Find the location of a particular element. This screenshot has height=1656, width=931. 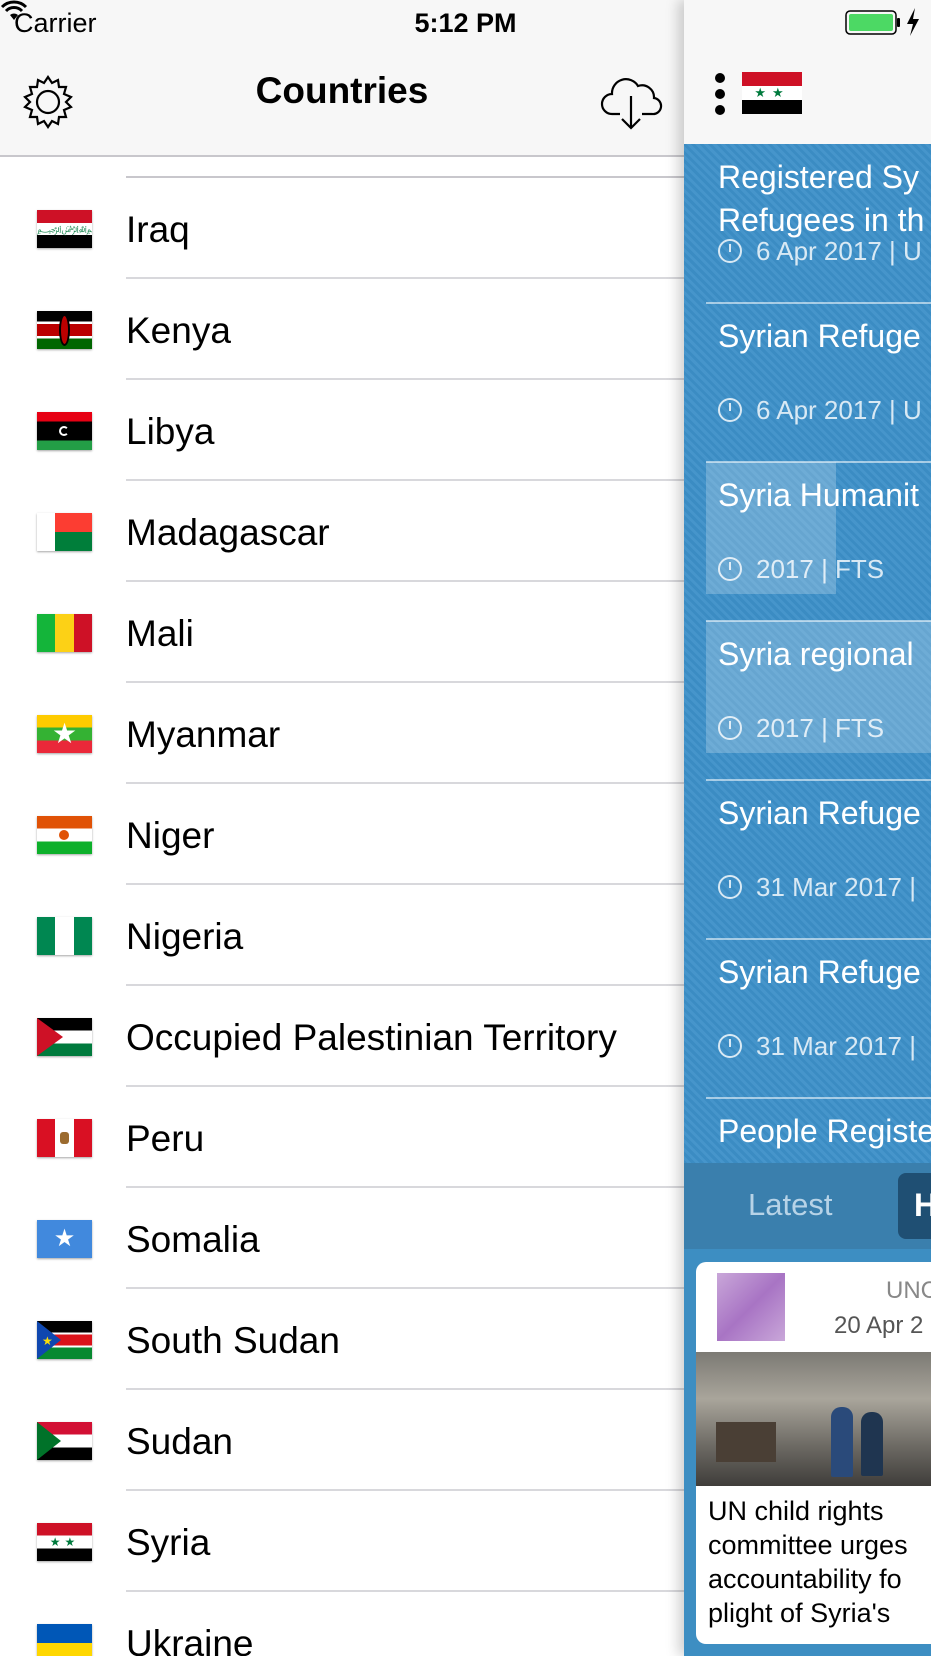

battery-icon is located at coordinates (873, 22).